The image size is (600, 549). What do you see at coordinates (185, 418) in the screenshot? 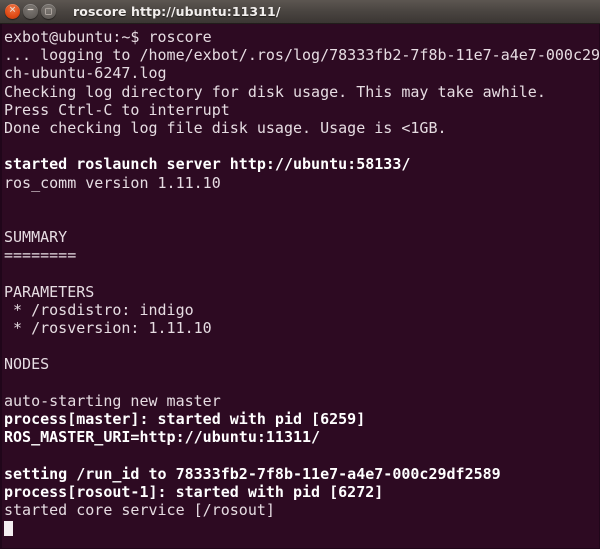
I see `terminal-line: process[master]: started with pid [6259]` at bounding box center [185, 418].